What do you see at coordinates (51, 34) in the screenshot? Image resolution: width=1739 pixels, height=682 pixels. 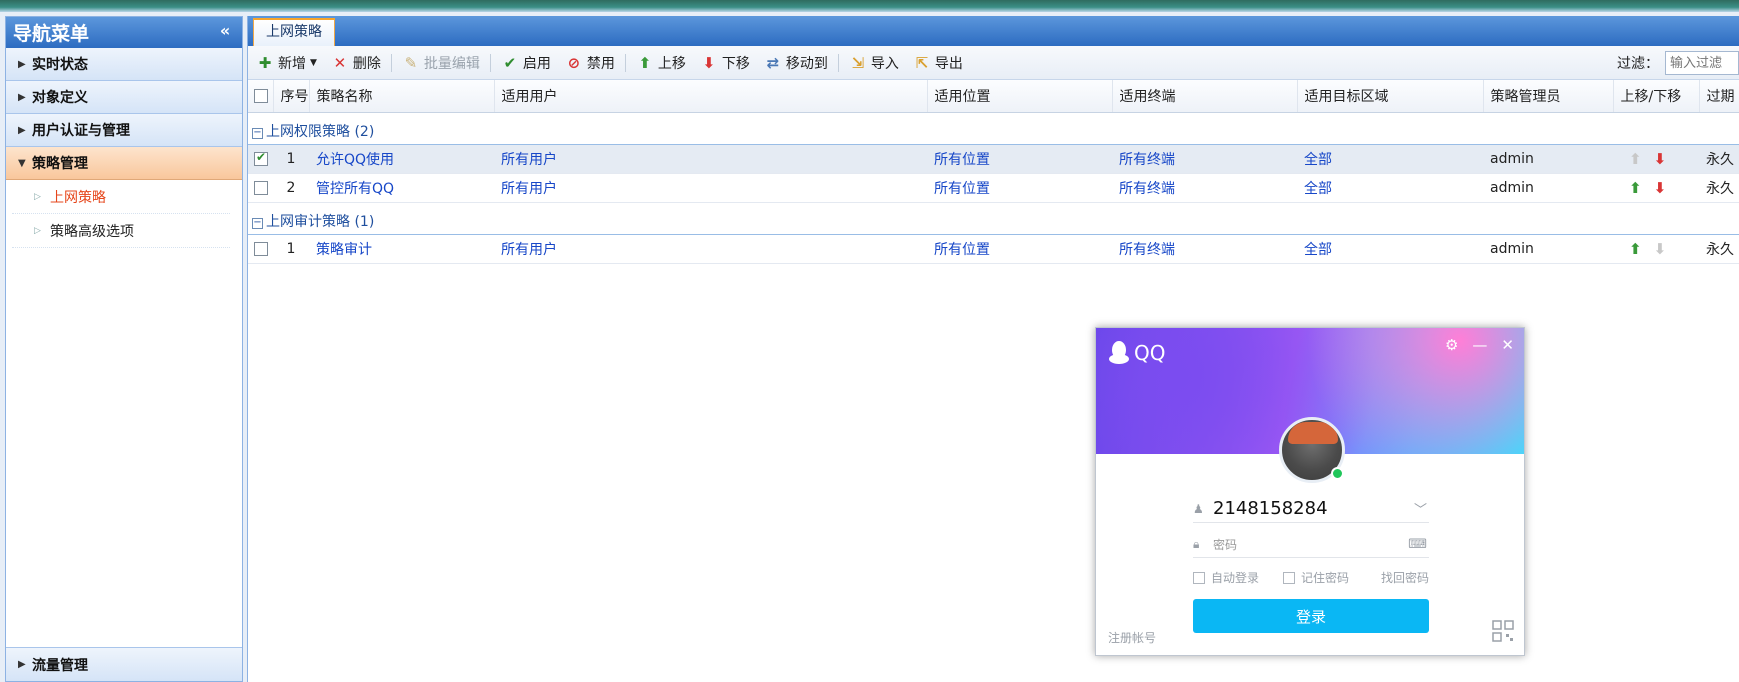 I see `sidebar-title: 导航菜单` at bounding box center [51, 34].